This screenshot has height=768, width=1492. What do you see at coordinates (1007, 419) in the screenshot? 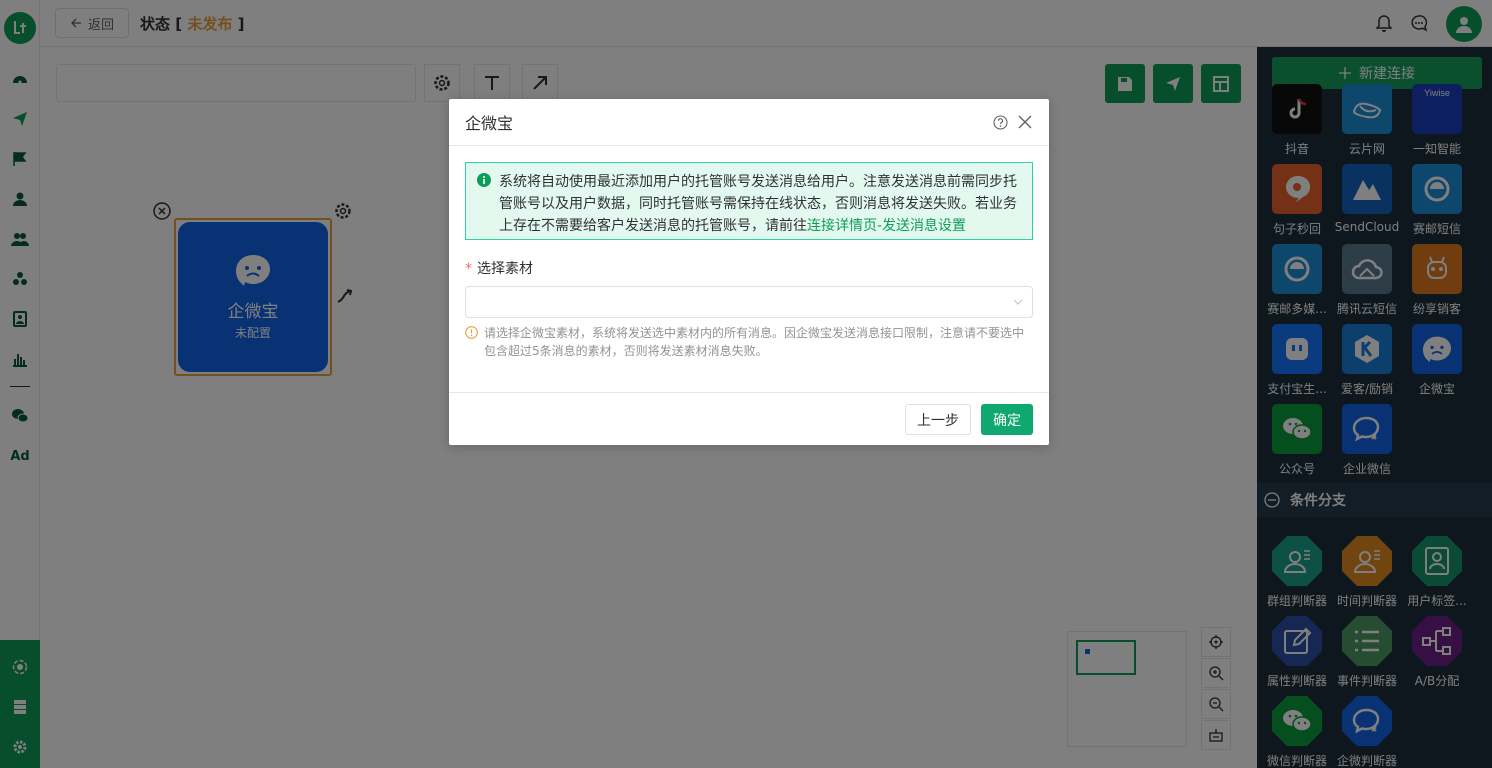
I see `confirm-button: 确定` at bounding box center [1007, 419].